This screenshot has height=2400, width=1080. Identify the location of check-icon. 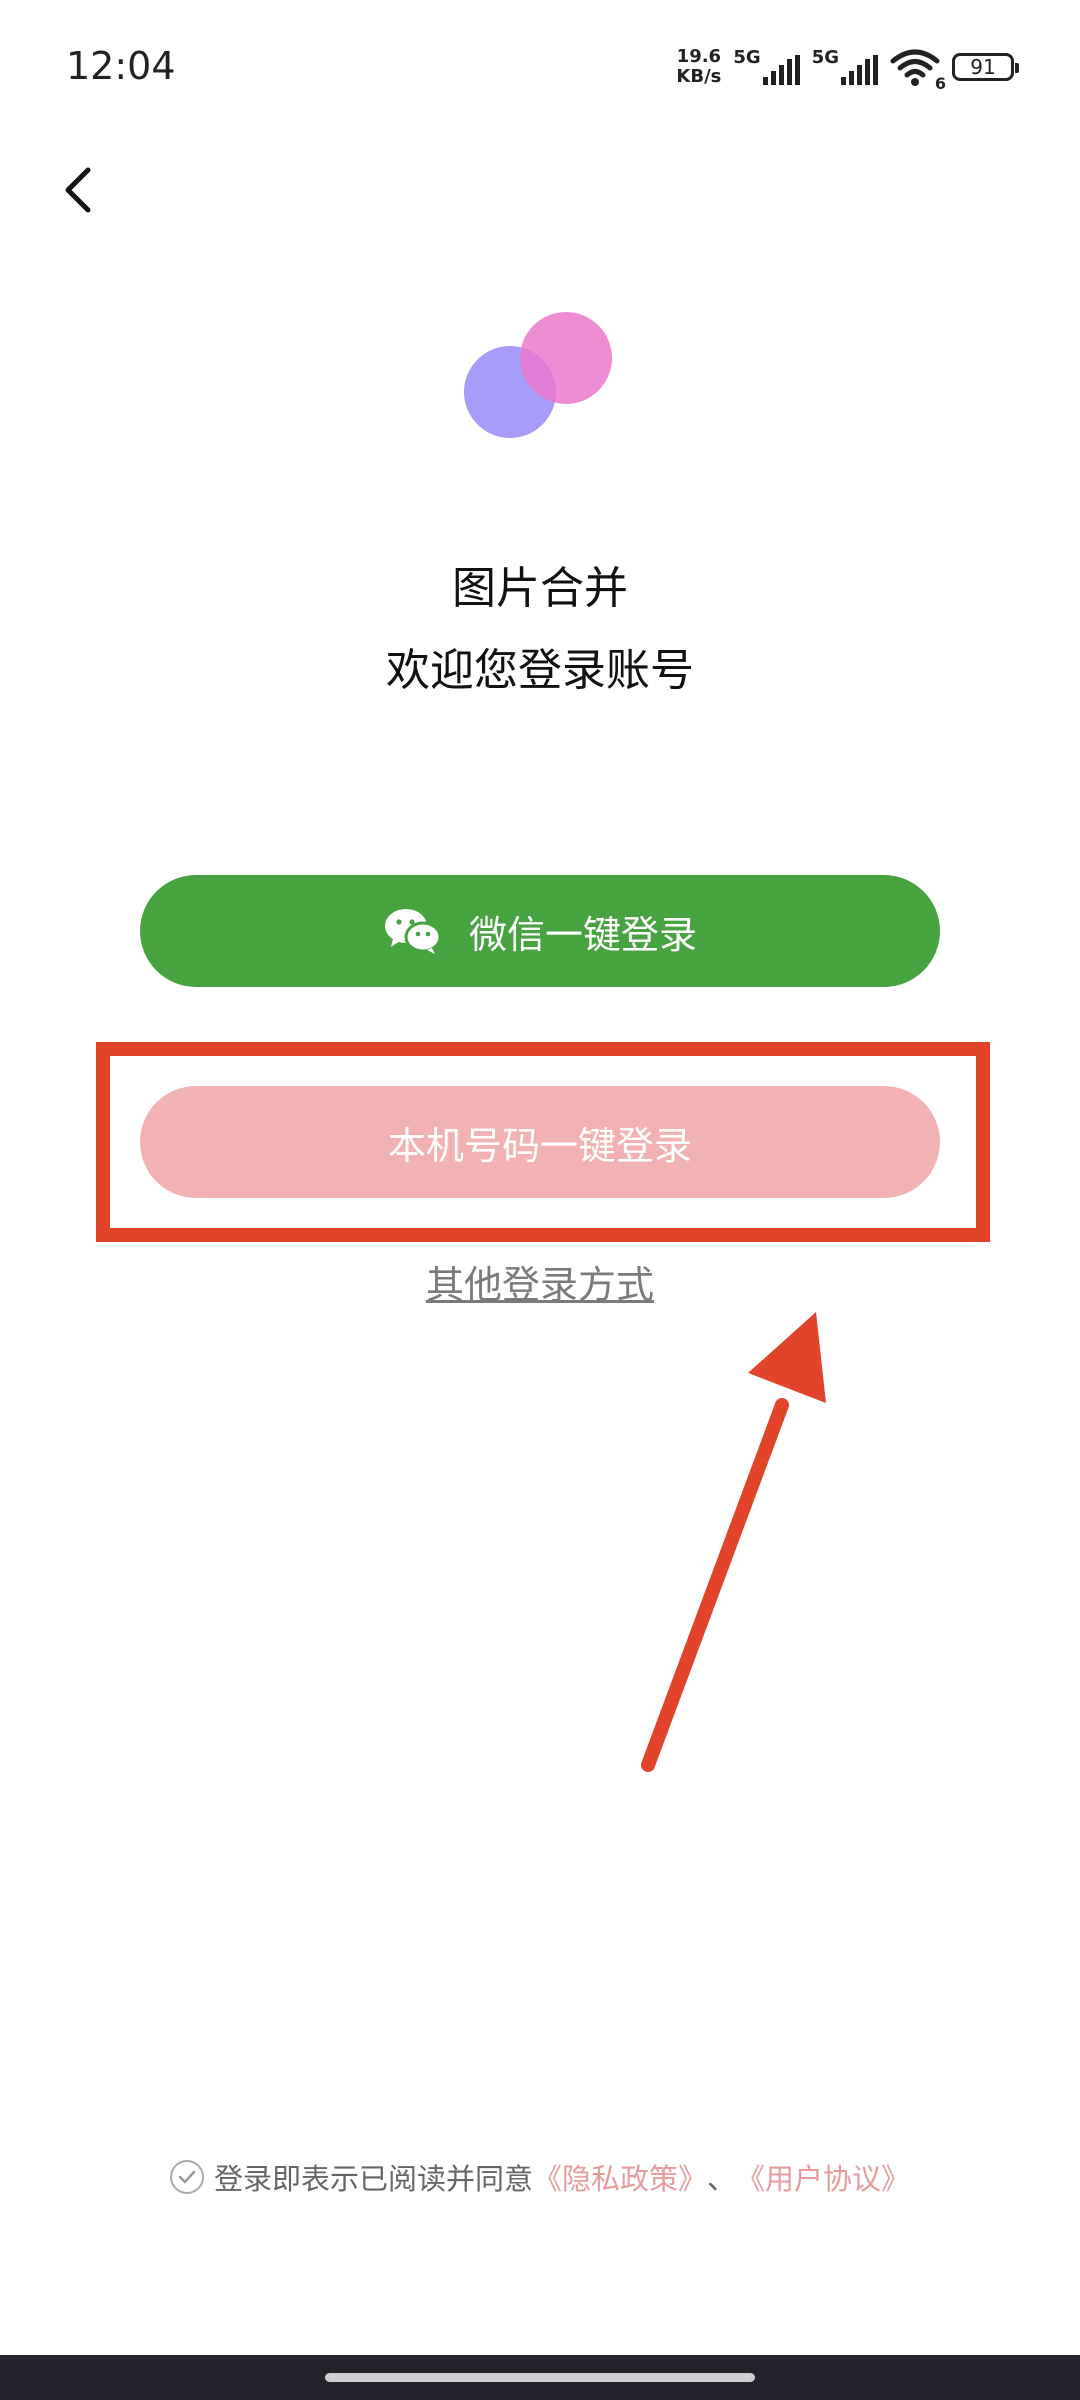
(187, 2177).